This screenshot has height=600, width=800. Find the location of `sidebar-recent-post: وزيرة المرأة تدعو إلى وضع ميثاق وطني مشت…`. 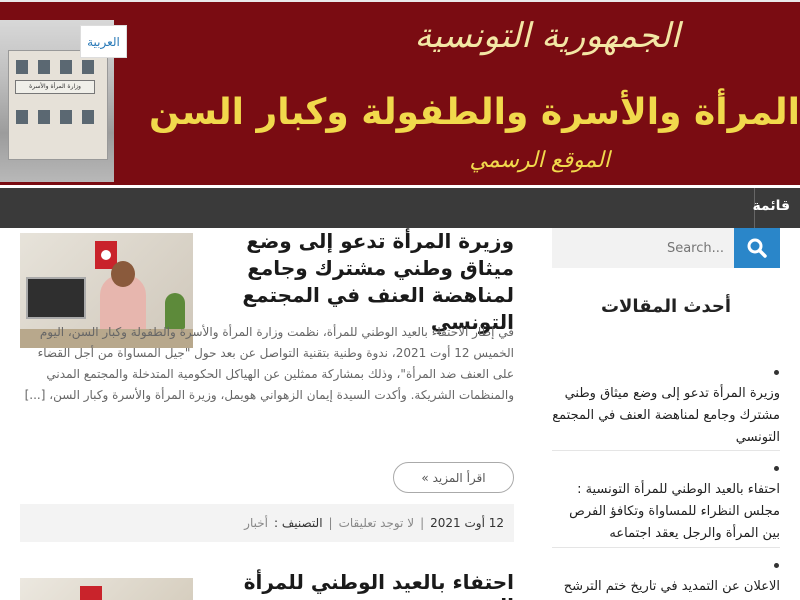

sidebar-recent-post: وزيرة المرأة تدعو إلى وضع ميثاق وطني مشت… is located at coordinates (666, 416).